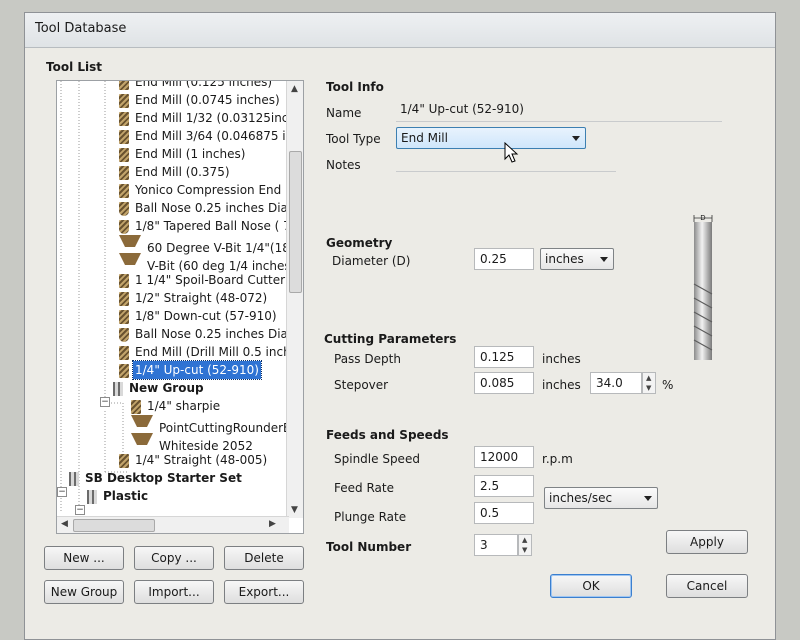  Describe the element at coordinates (559, 111) in the screenshot. I see `name-input: 1/4" Up-cut (52-910)` at that location.